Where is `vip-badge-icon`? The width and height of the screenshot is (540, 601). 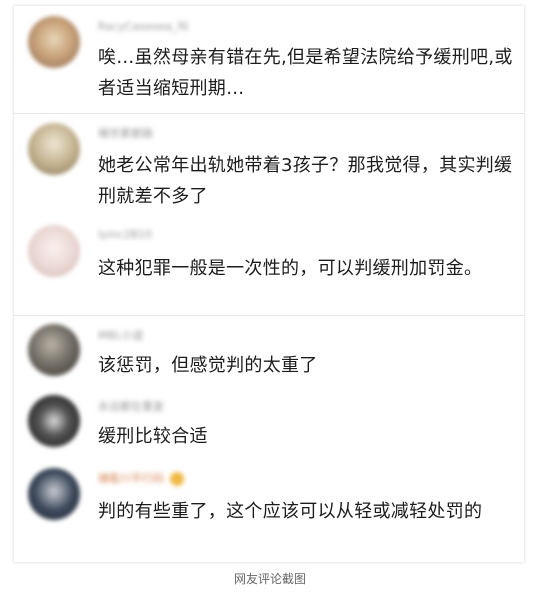
vip-badge-icon is located at coordinates (177, 479).